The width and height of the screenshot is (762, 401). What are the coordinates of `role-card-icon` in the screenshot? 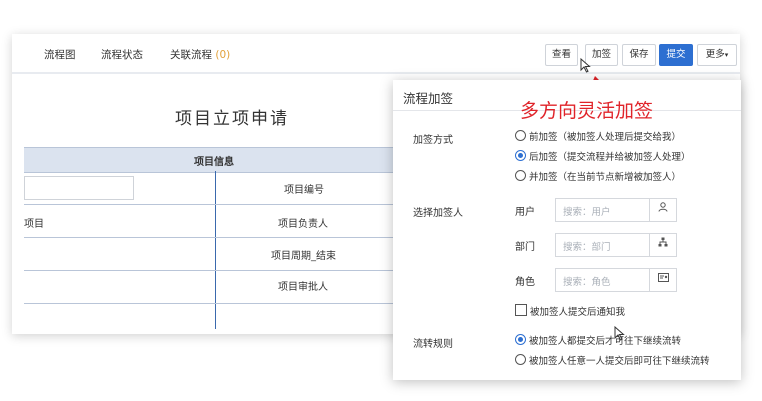 It's located at (662, 280).